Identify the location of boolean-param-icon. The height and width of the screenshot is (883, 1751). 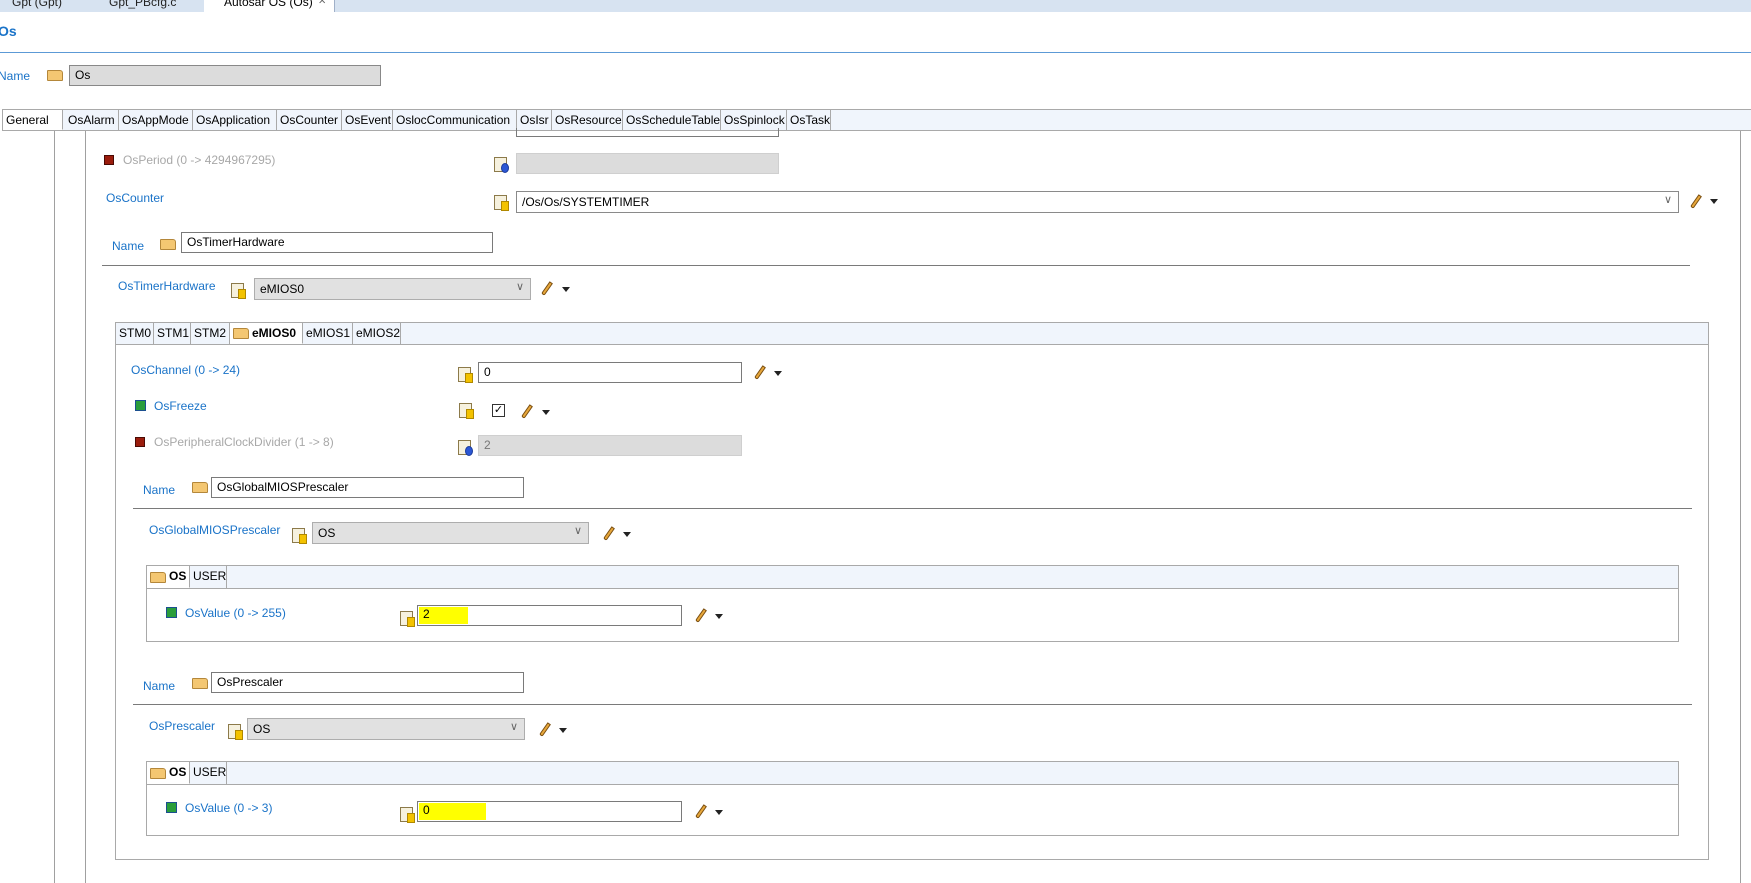
(466, 411).